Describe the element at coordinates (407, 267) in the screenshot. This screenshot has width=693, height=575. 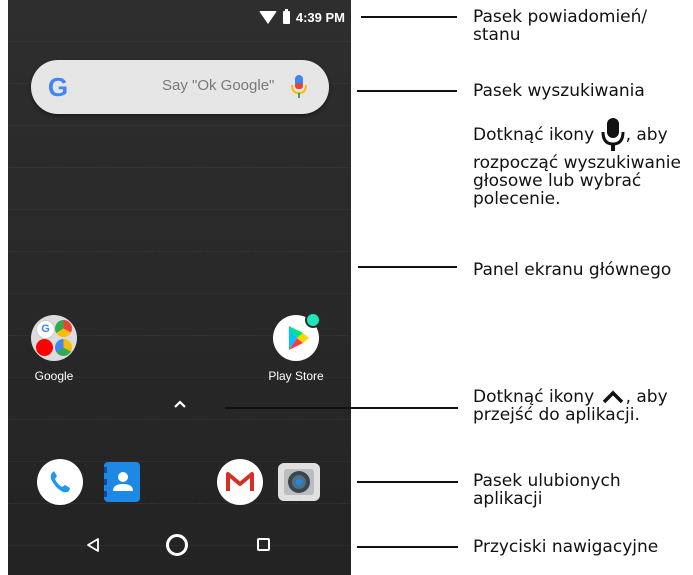
I see `callout-line-home-panel` at that location.